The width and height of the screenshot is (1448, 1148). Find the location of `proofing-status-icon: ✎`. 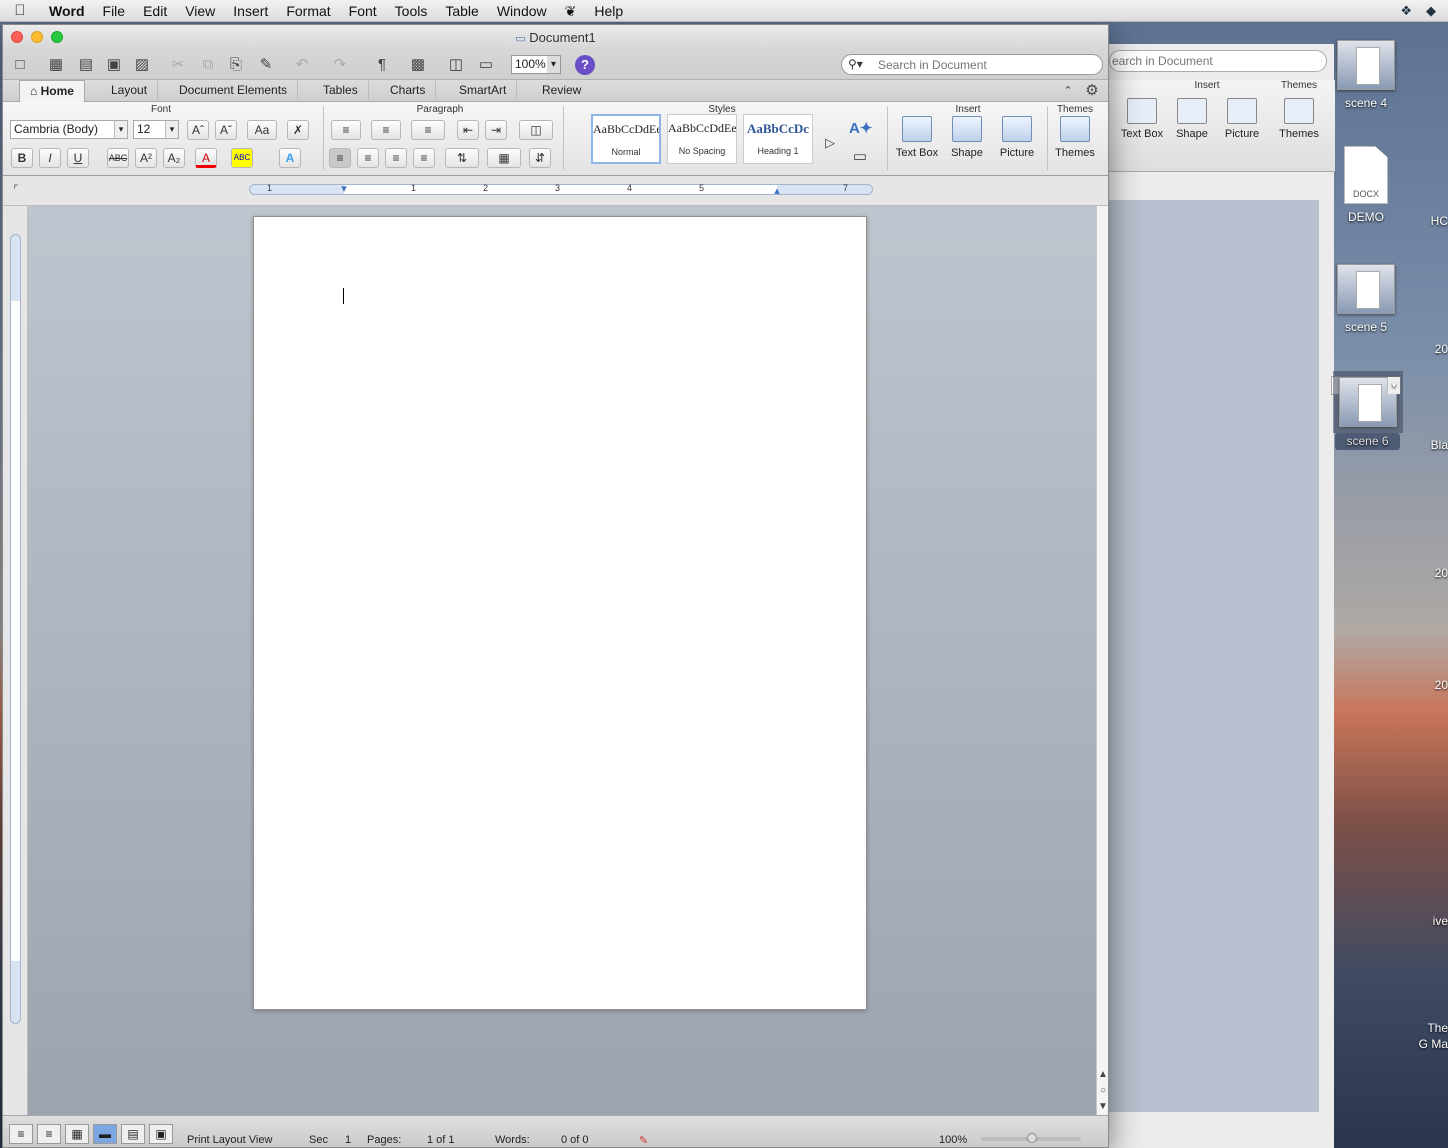

proofing-status-icon: ✎ is located at coordinates (643, 1140).